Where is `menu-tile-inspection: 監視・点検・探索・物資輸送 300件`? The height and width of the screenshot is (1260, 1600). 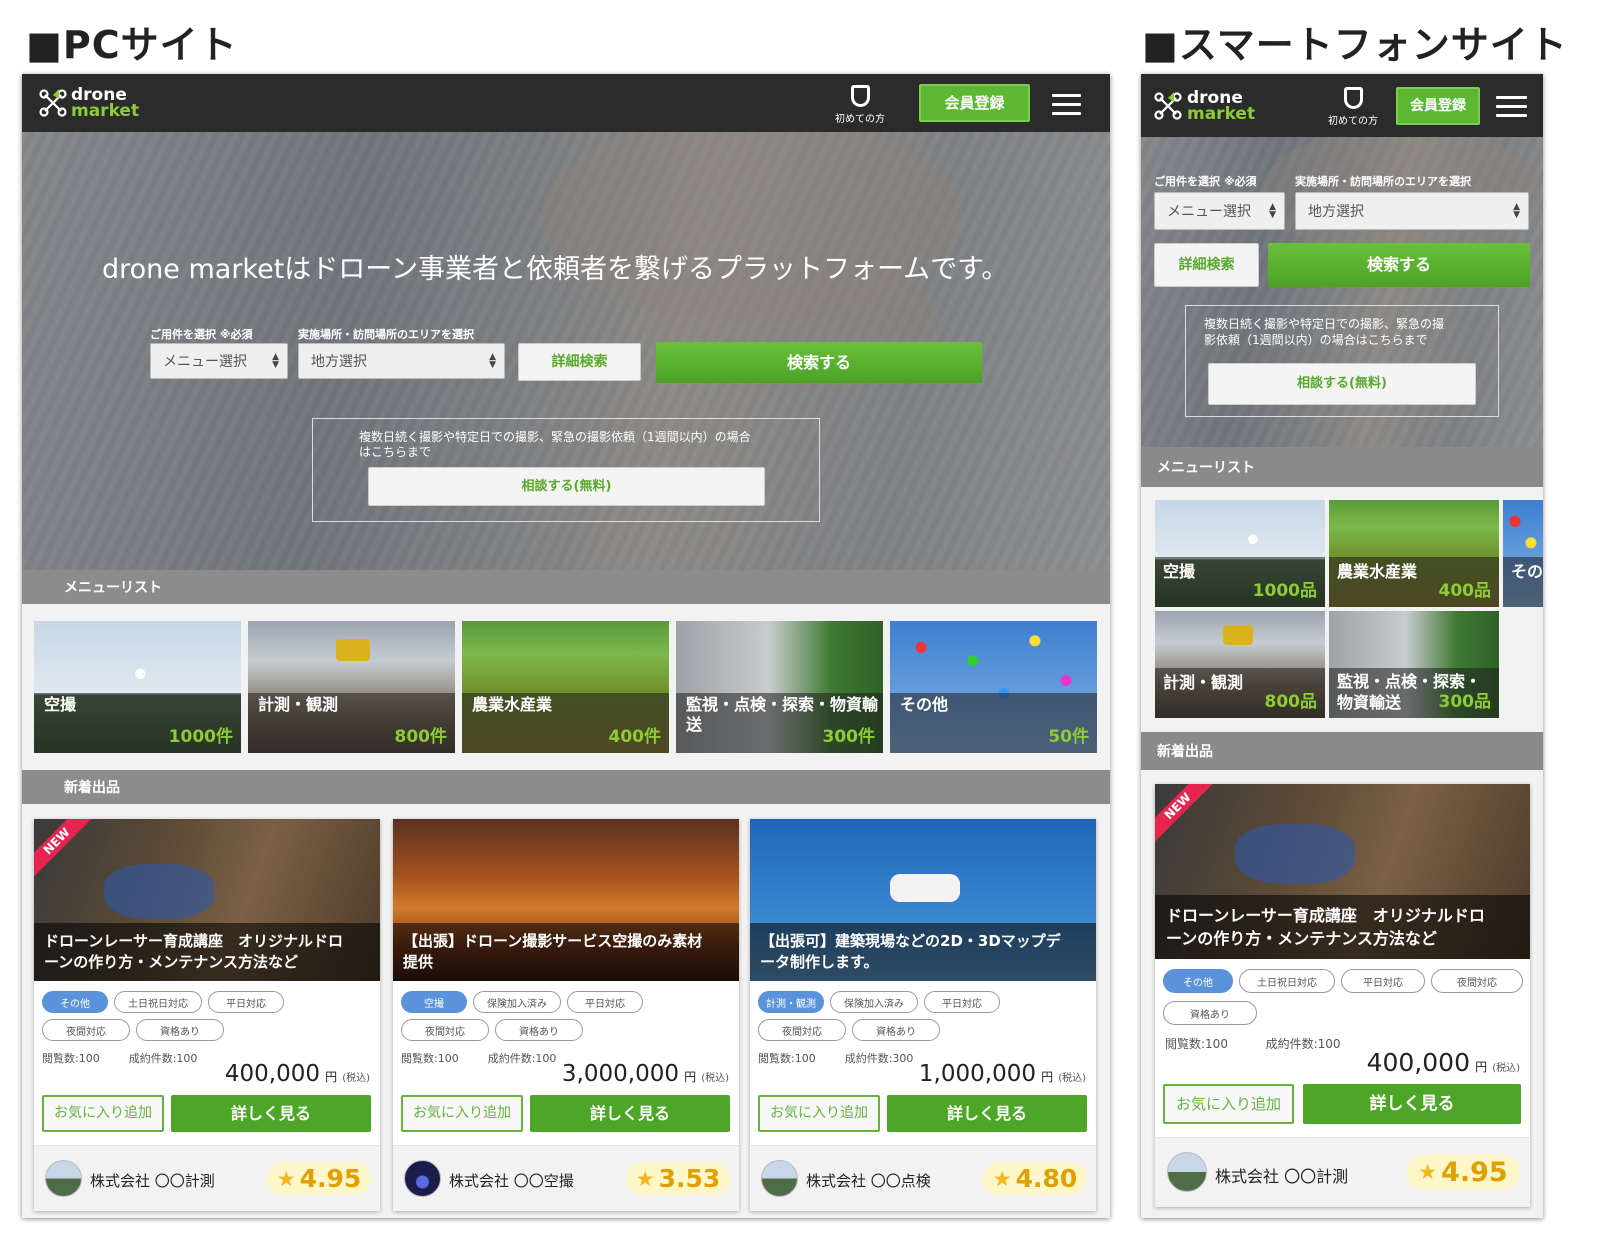
menu-tile-inspection: 監視・点検・探索・物資輸送 300件 is located at coordinates (779, 687).